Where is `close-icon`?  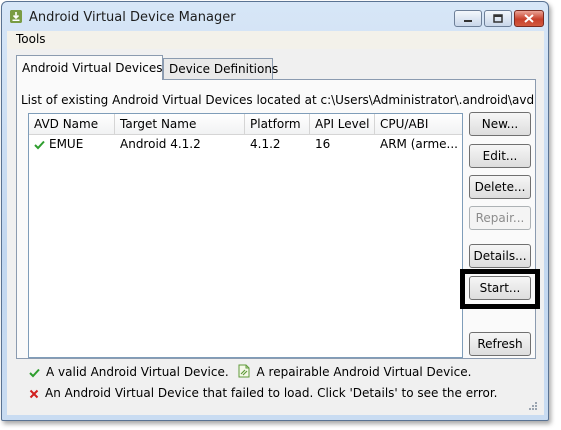
close-icon is located at coordinates (529, 18).